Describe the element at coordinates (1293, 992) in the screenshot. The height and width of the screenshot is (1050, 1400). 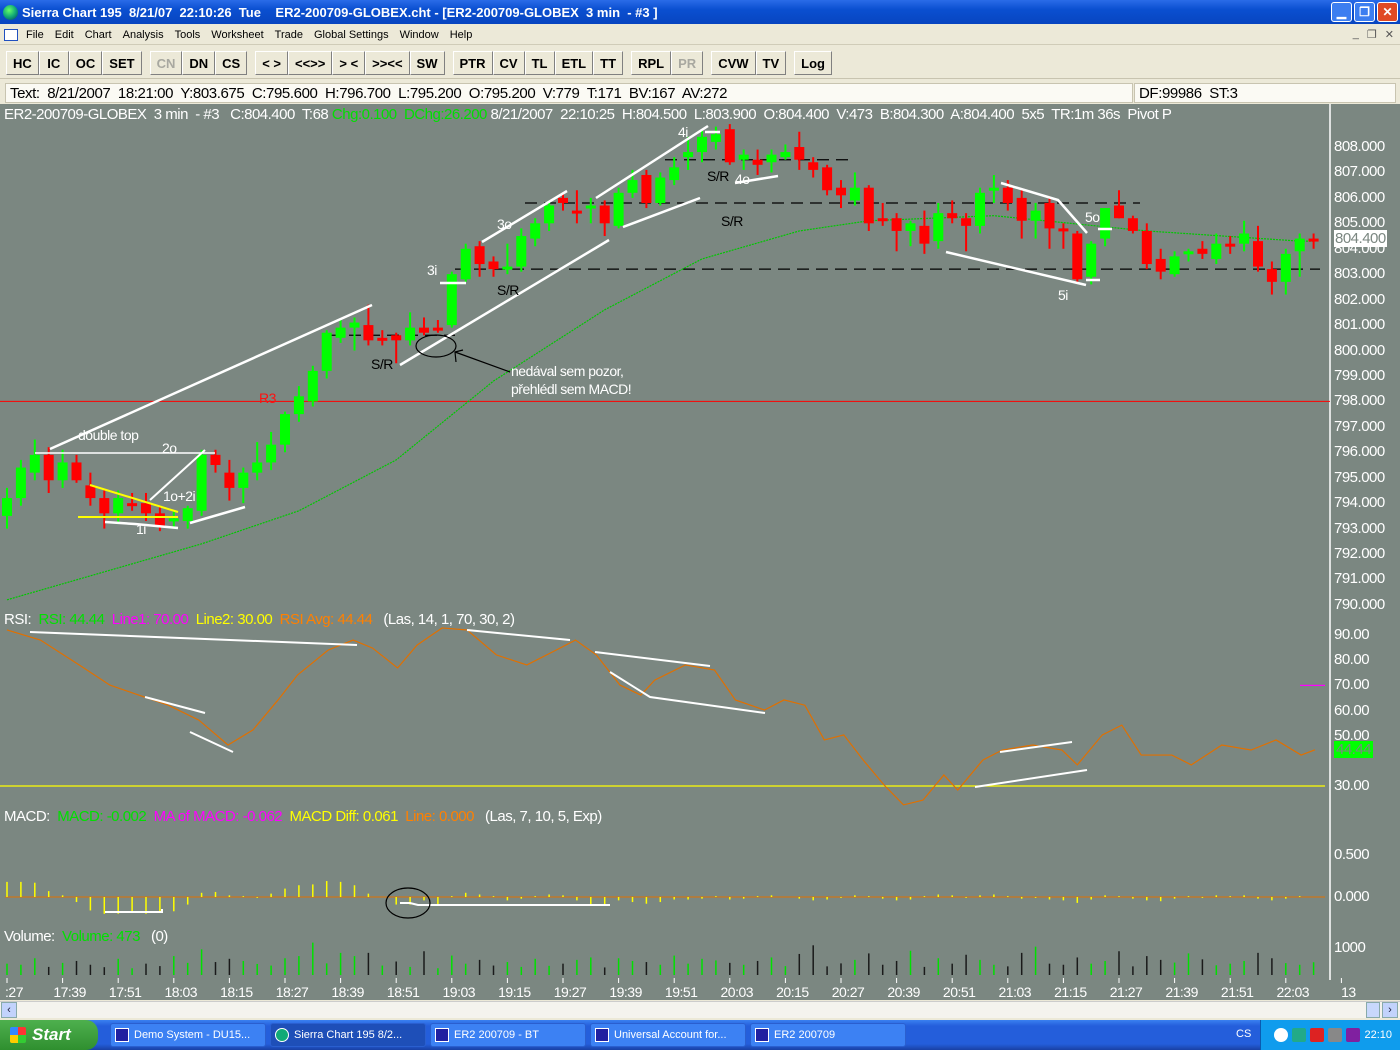
I see `time-axis-label: 22:03` at that location.